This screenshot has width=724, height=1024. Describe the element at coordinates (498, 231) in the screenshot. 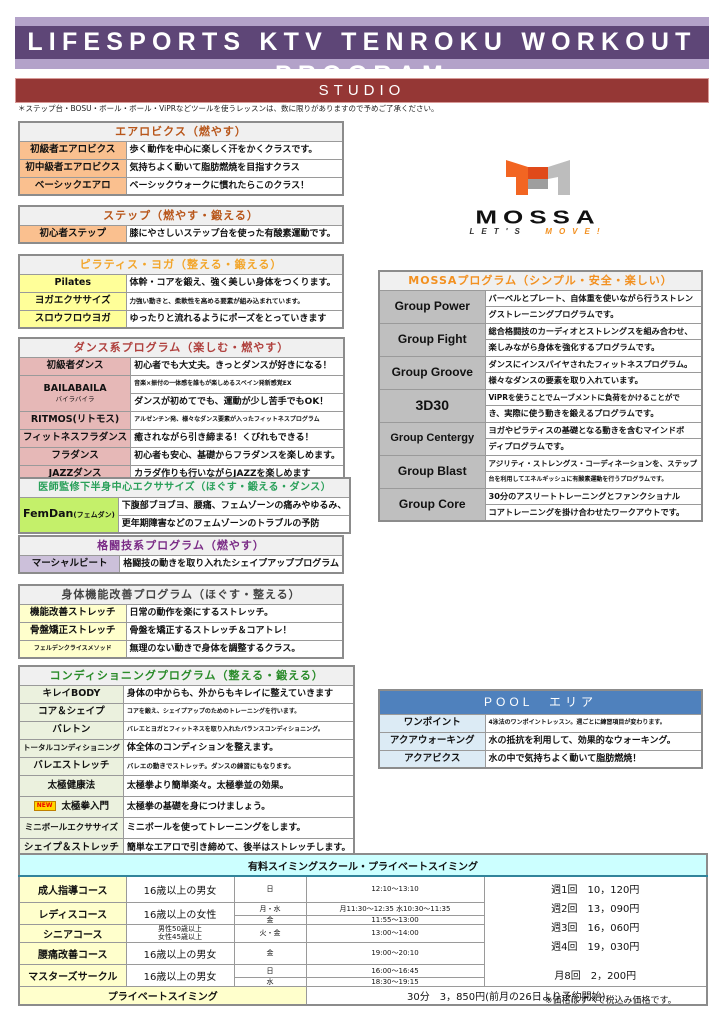

I see `tagline-dark: LET'S` at that location.